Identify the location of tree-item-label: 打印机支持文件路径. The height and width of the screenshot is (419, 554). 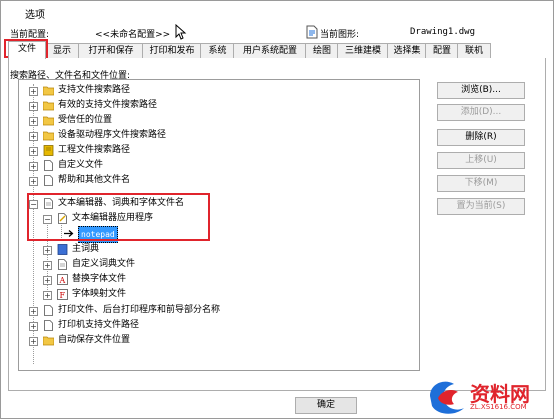
(99, 325).